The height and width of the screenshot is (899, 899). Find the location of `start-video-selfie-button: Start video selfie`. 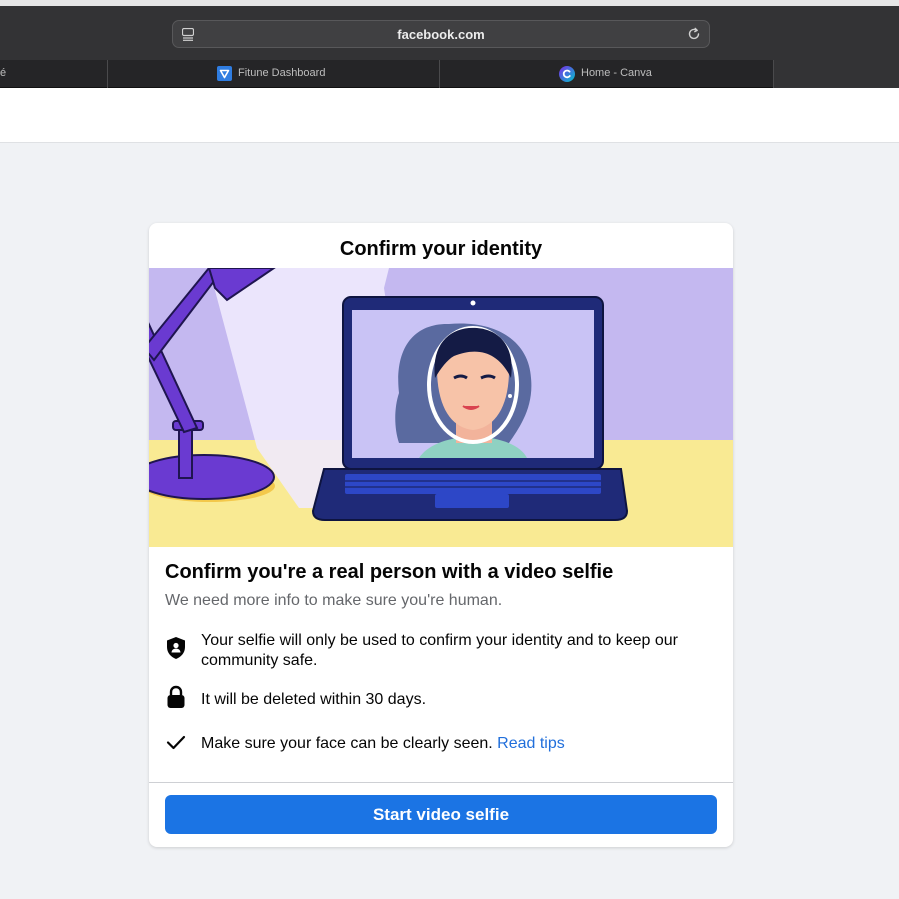

start-video-selfie-button: Start video selfie is located at coordinates (441, 814).